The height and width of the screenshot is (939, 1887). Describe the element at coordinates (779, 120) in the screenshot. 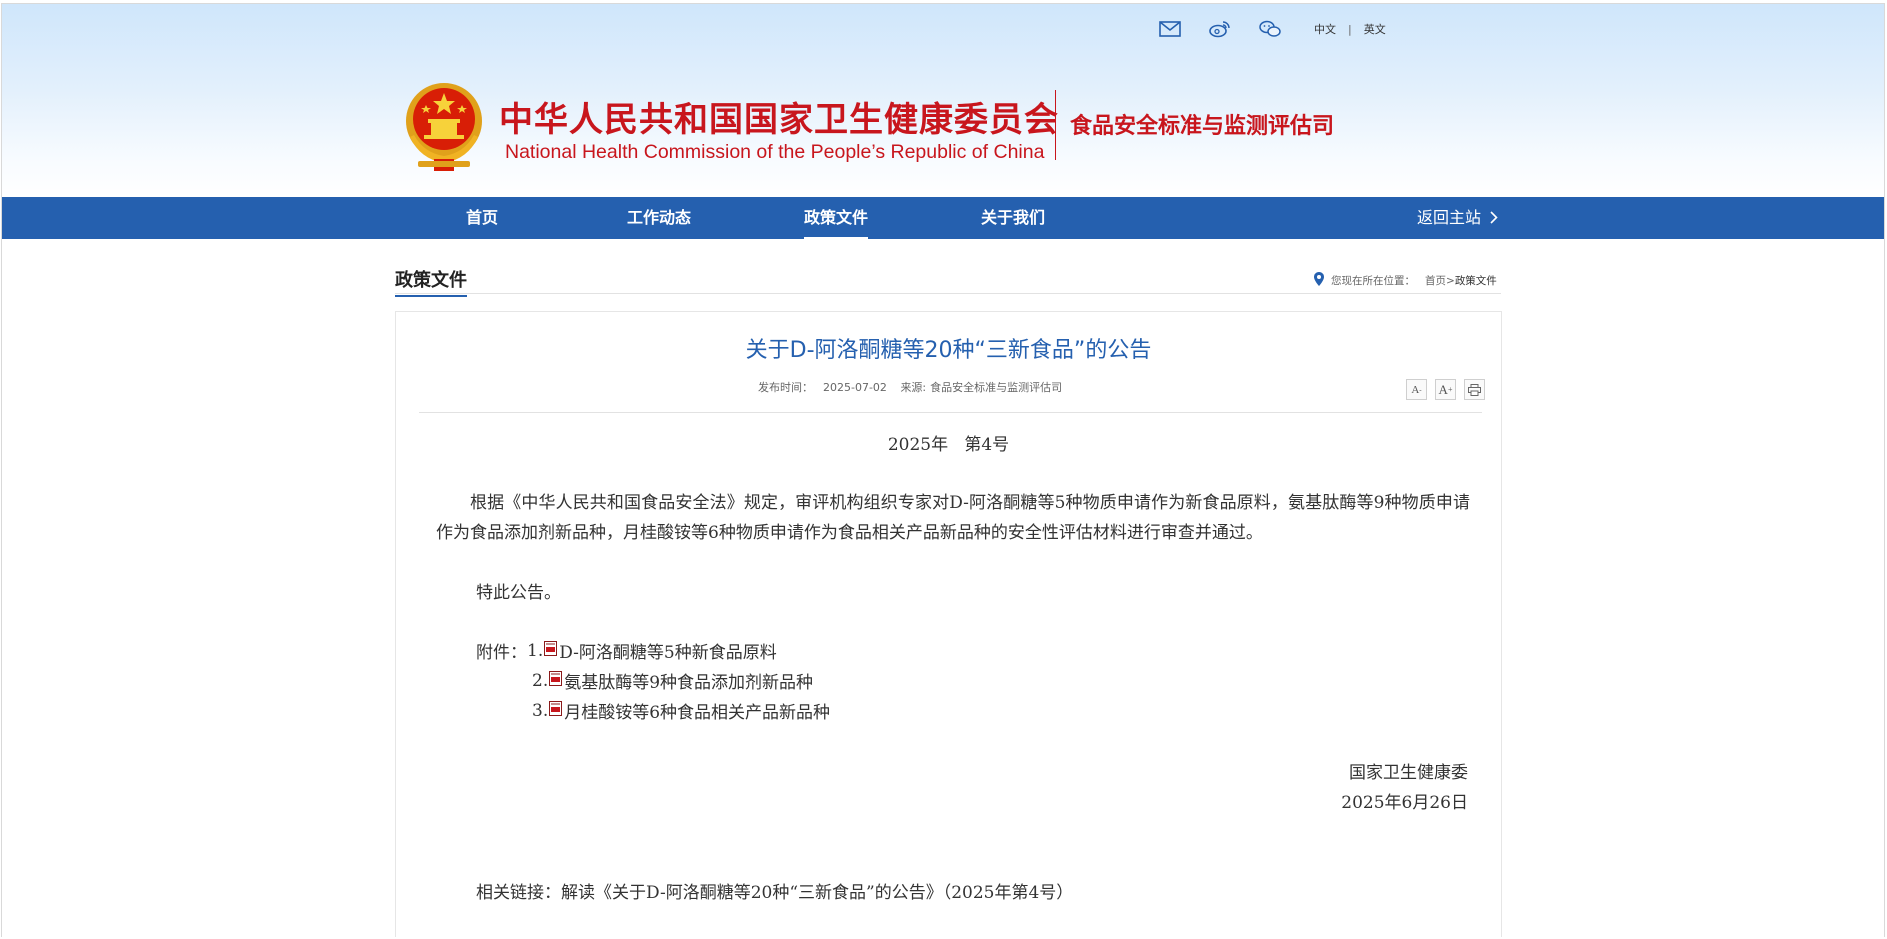

I see `site-title-chinese: 中华人民共和国国家卫生健康委员会` at that location.